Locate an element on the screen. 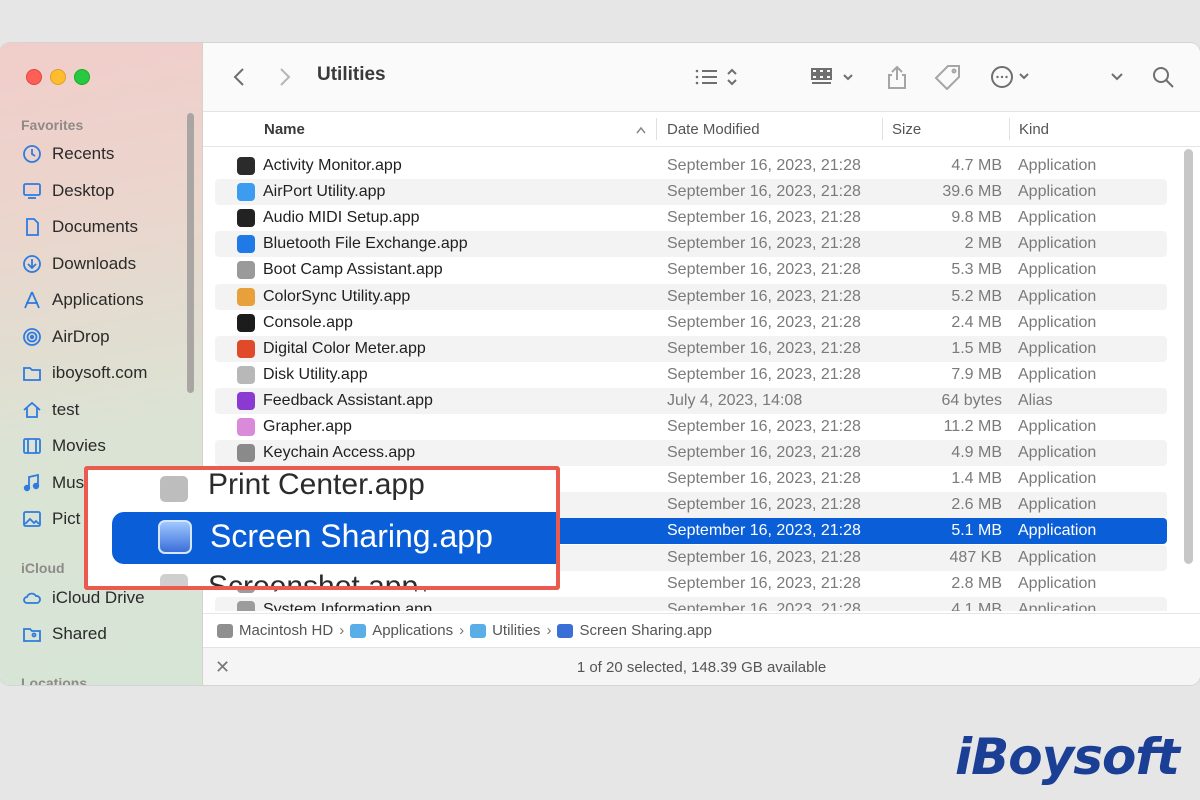 Image resolution: width=1200 pixels, height=800 pixels. file-date: July 4, 2023, 14:08 is located at coordinates (735, 400).